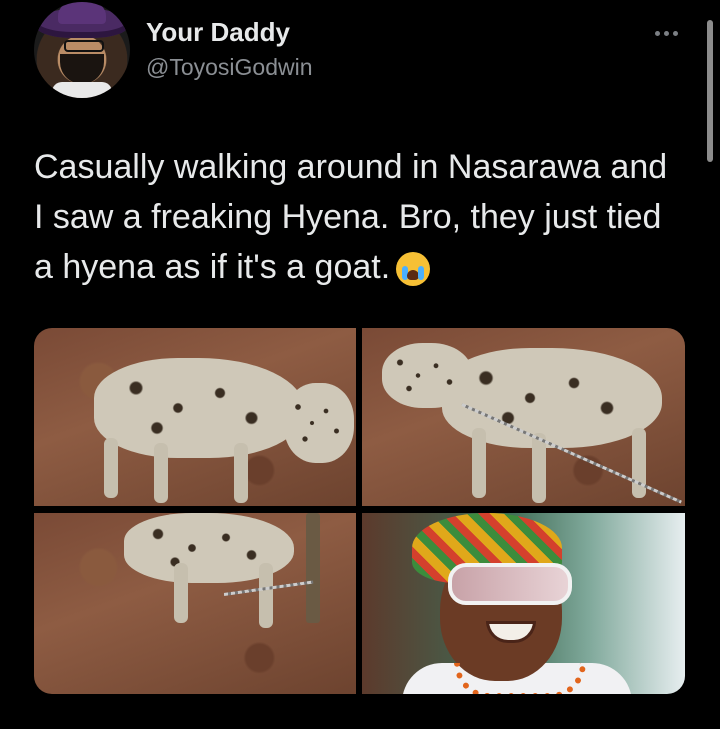 This screenshot has height=729, width=720. I want to click on avatar-beard, so click(82, 69).